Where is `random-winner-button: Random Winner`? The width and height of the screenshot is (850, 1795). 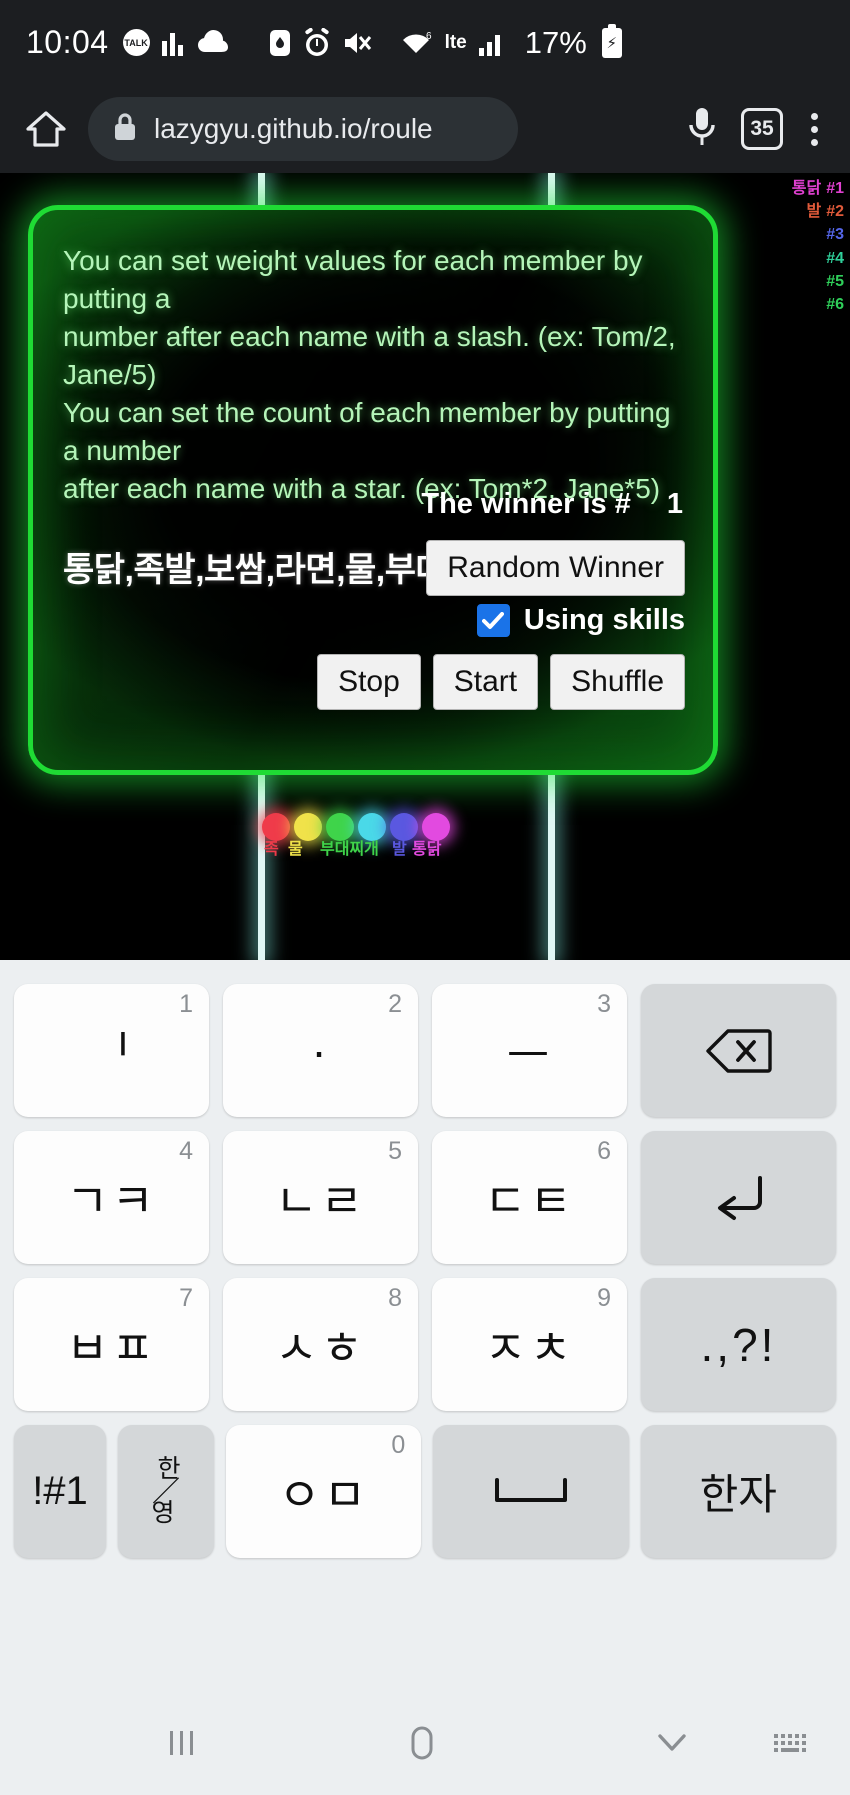
random-winner-button: Random Winner is located at coordinates (555, 568).